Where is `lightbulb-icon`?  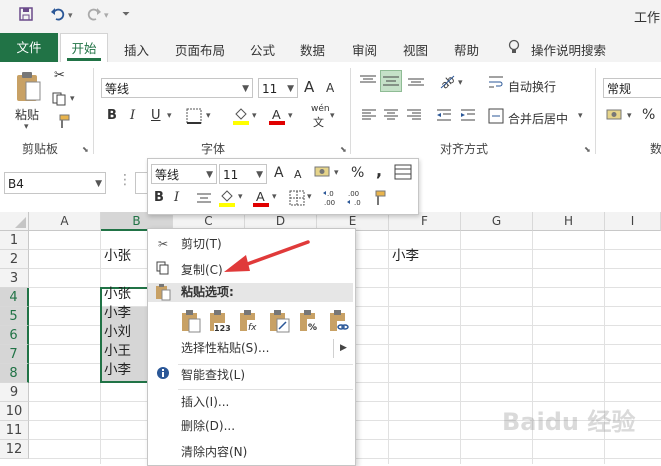
lightbulb-icon is located at coordinates (514, 48).